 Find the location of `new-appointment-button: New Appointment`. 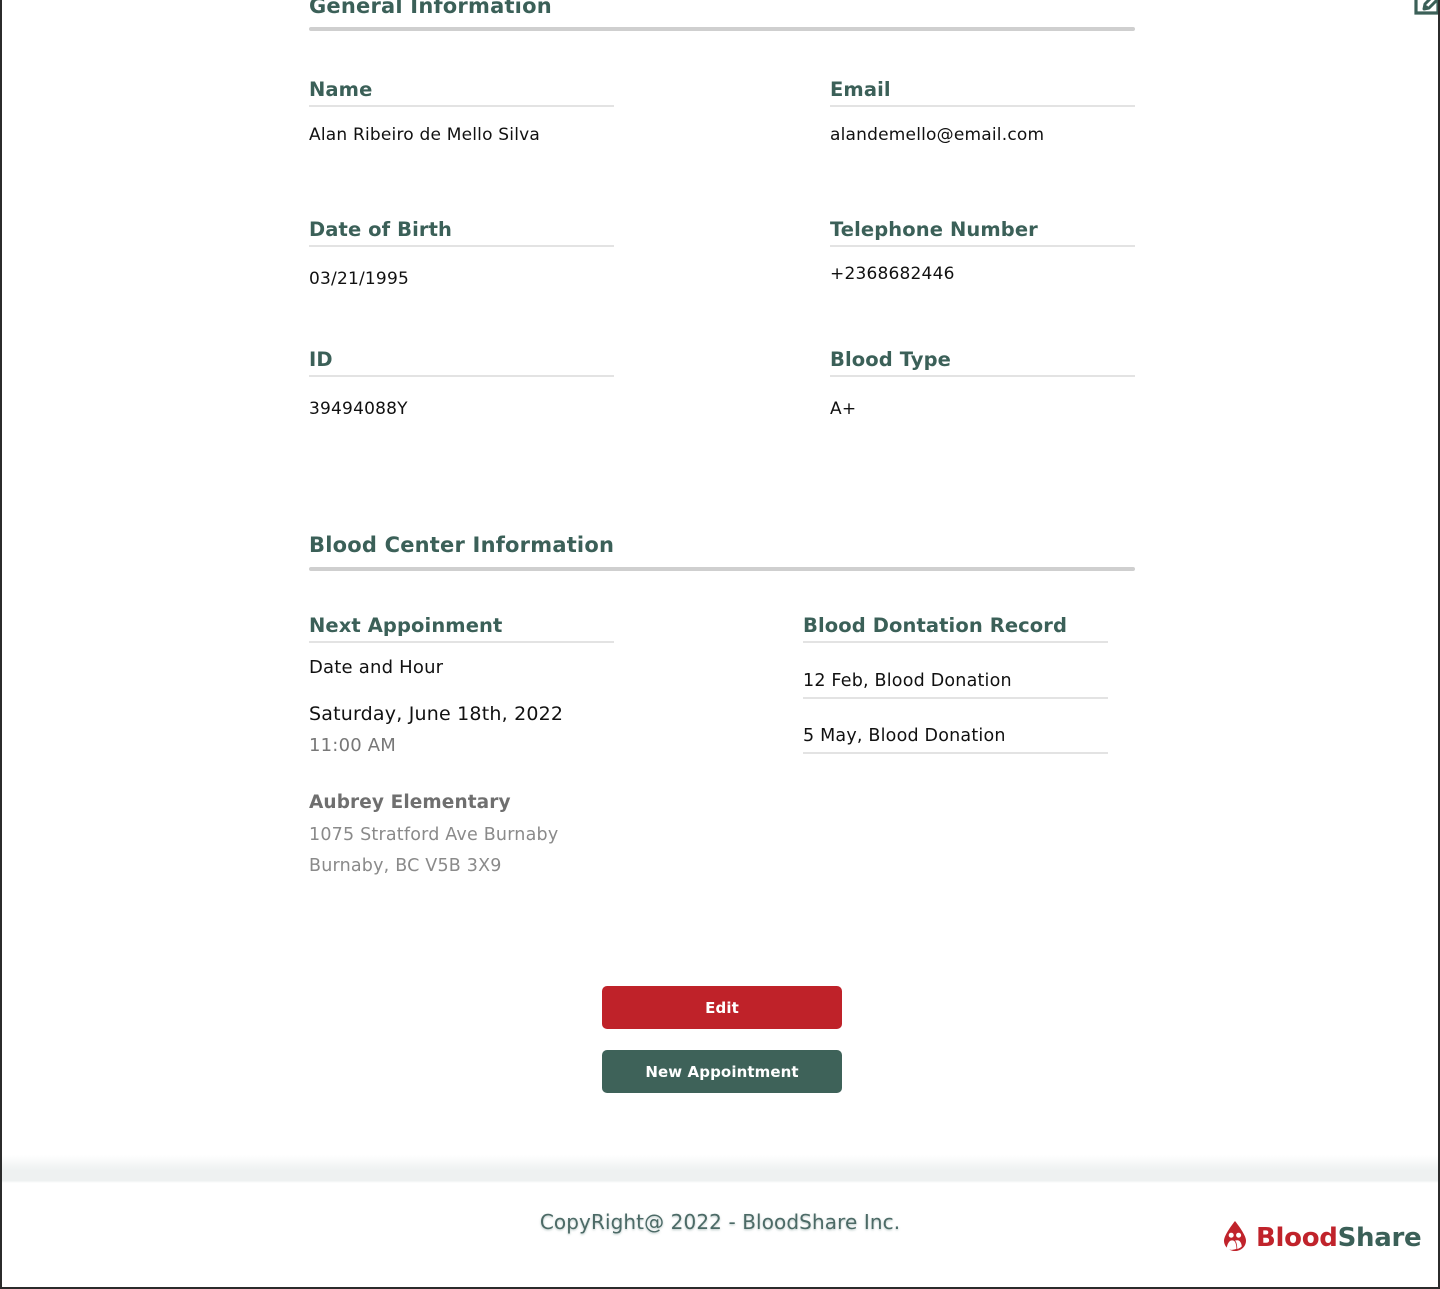

new-appointment-button: New Appointment is located at coordinates (722, 1071).